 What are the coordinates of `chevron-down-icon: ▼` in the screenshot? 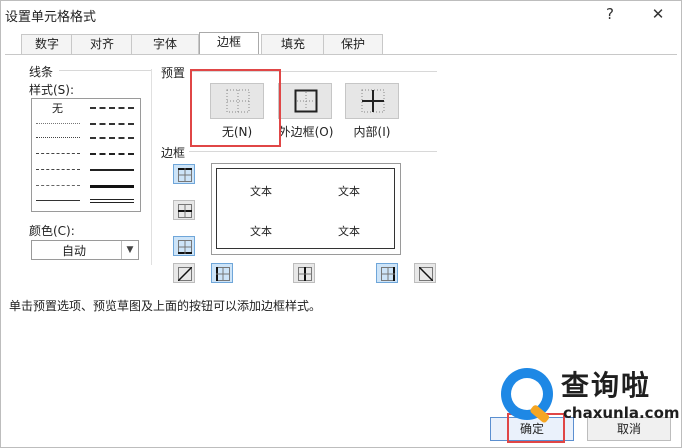 It's located at (129, 250).